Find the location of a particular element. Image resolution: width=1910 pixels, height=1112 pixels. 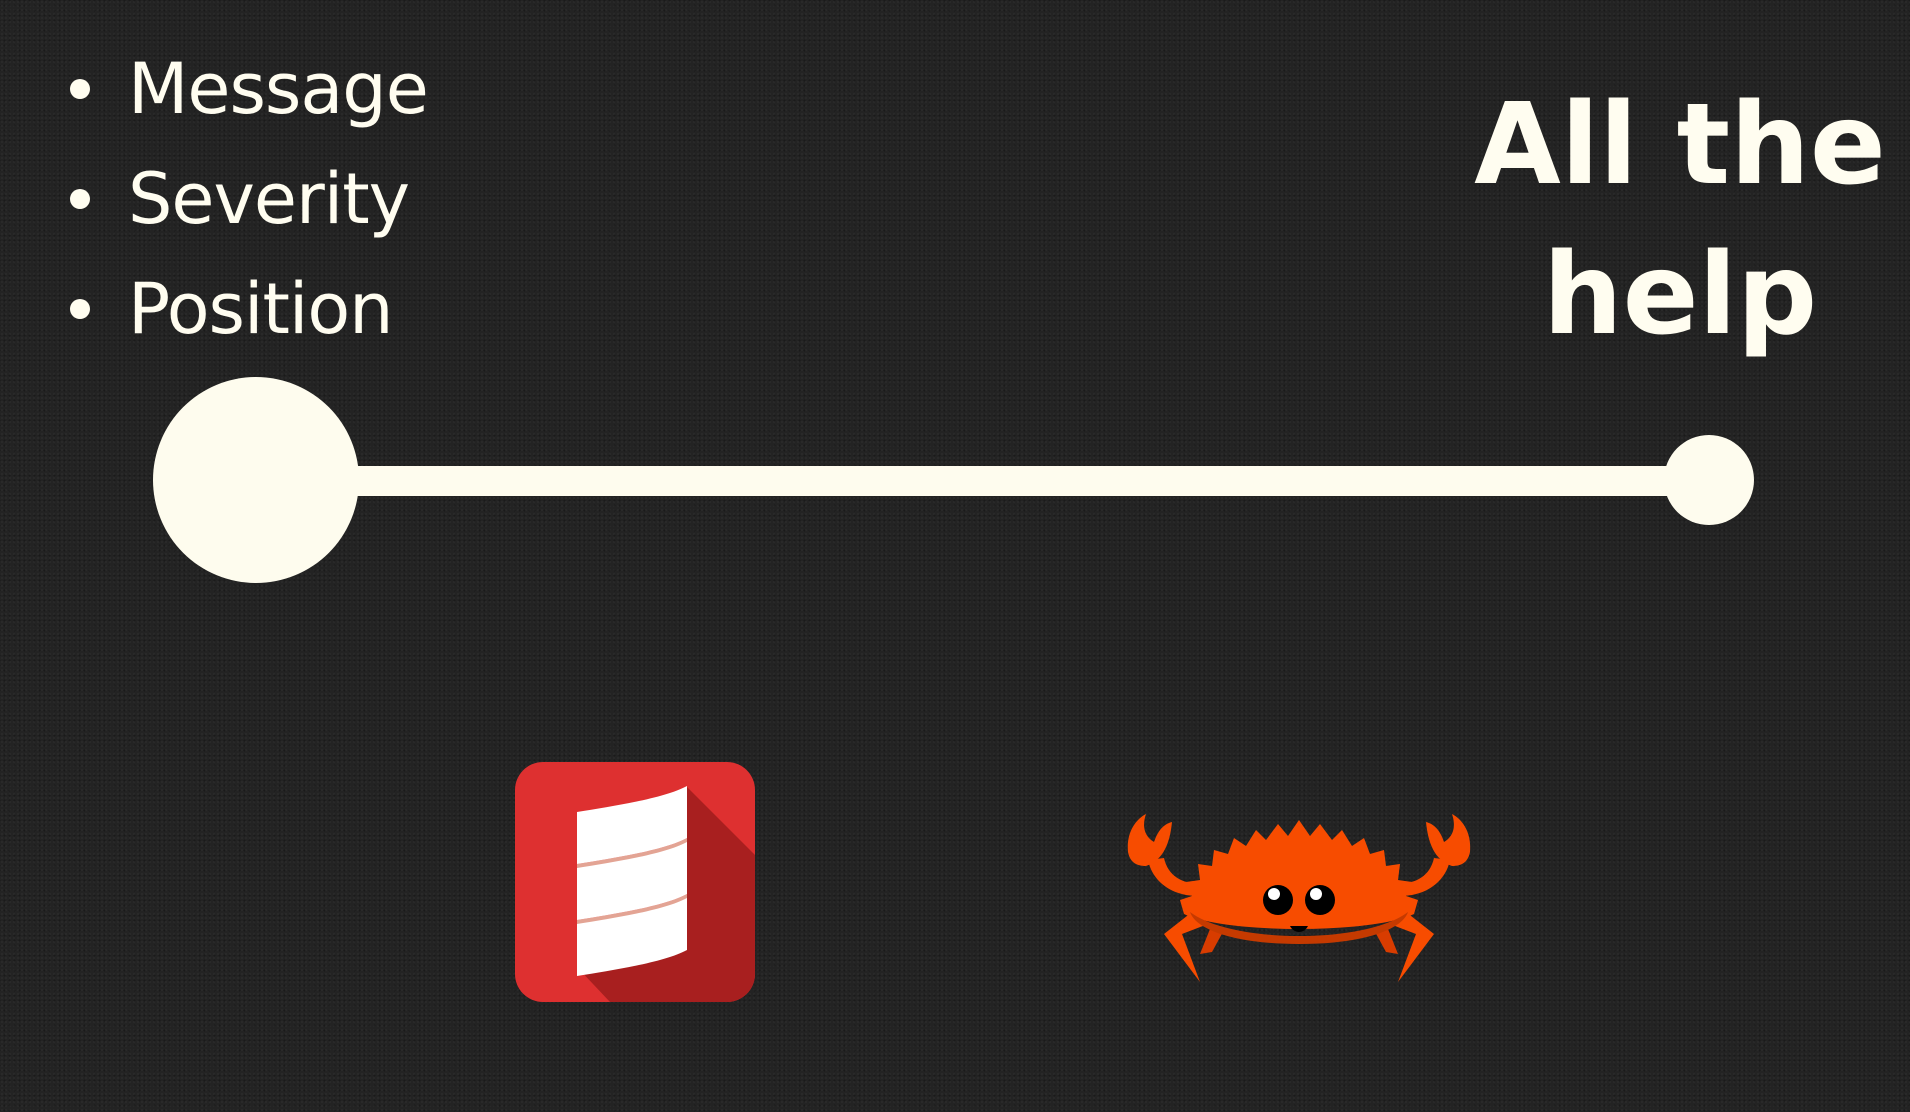

bullet-item-message: Message is located at coordinates (249, 89).